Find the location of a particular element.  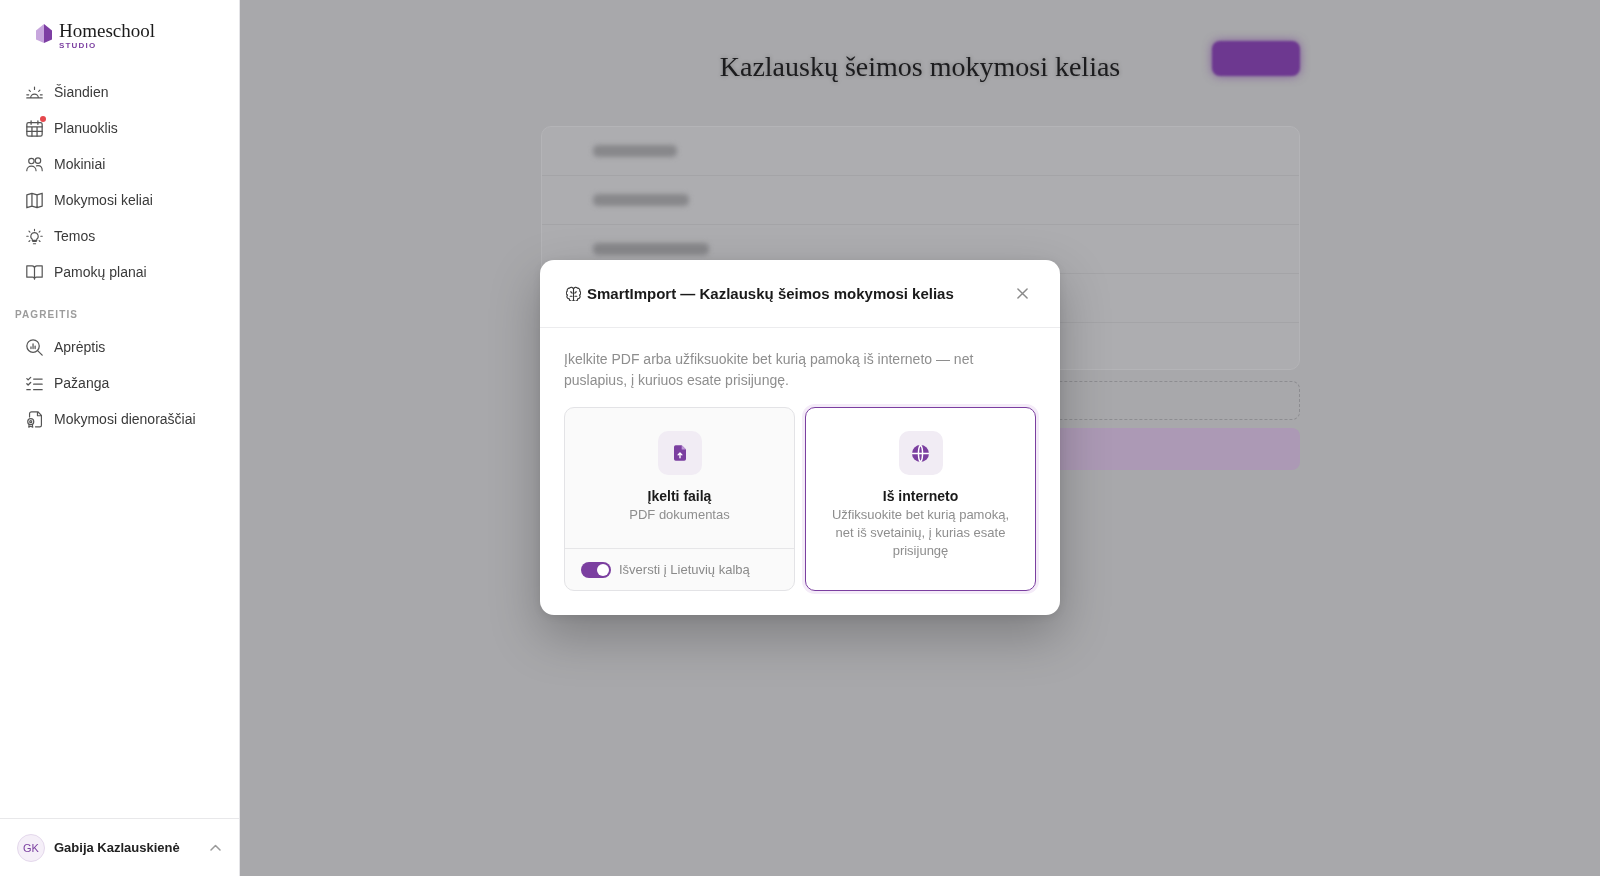

dialog-title: SmartImport — Kazlauskų šeimos mokymosi kelias is located at coordinates (771, 293).